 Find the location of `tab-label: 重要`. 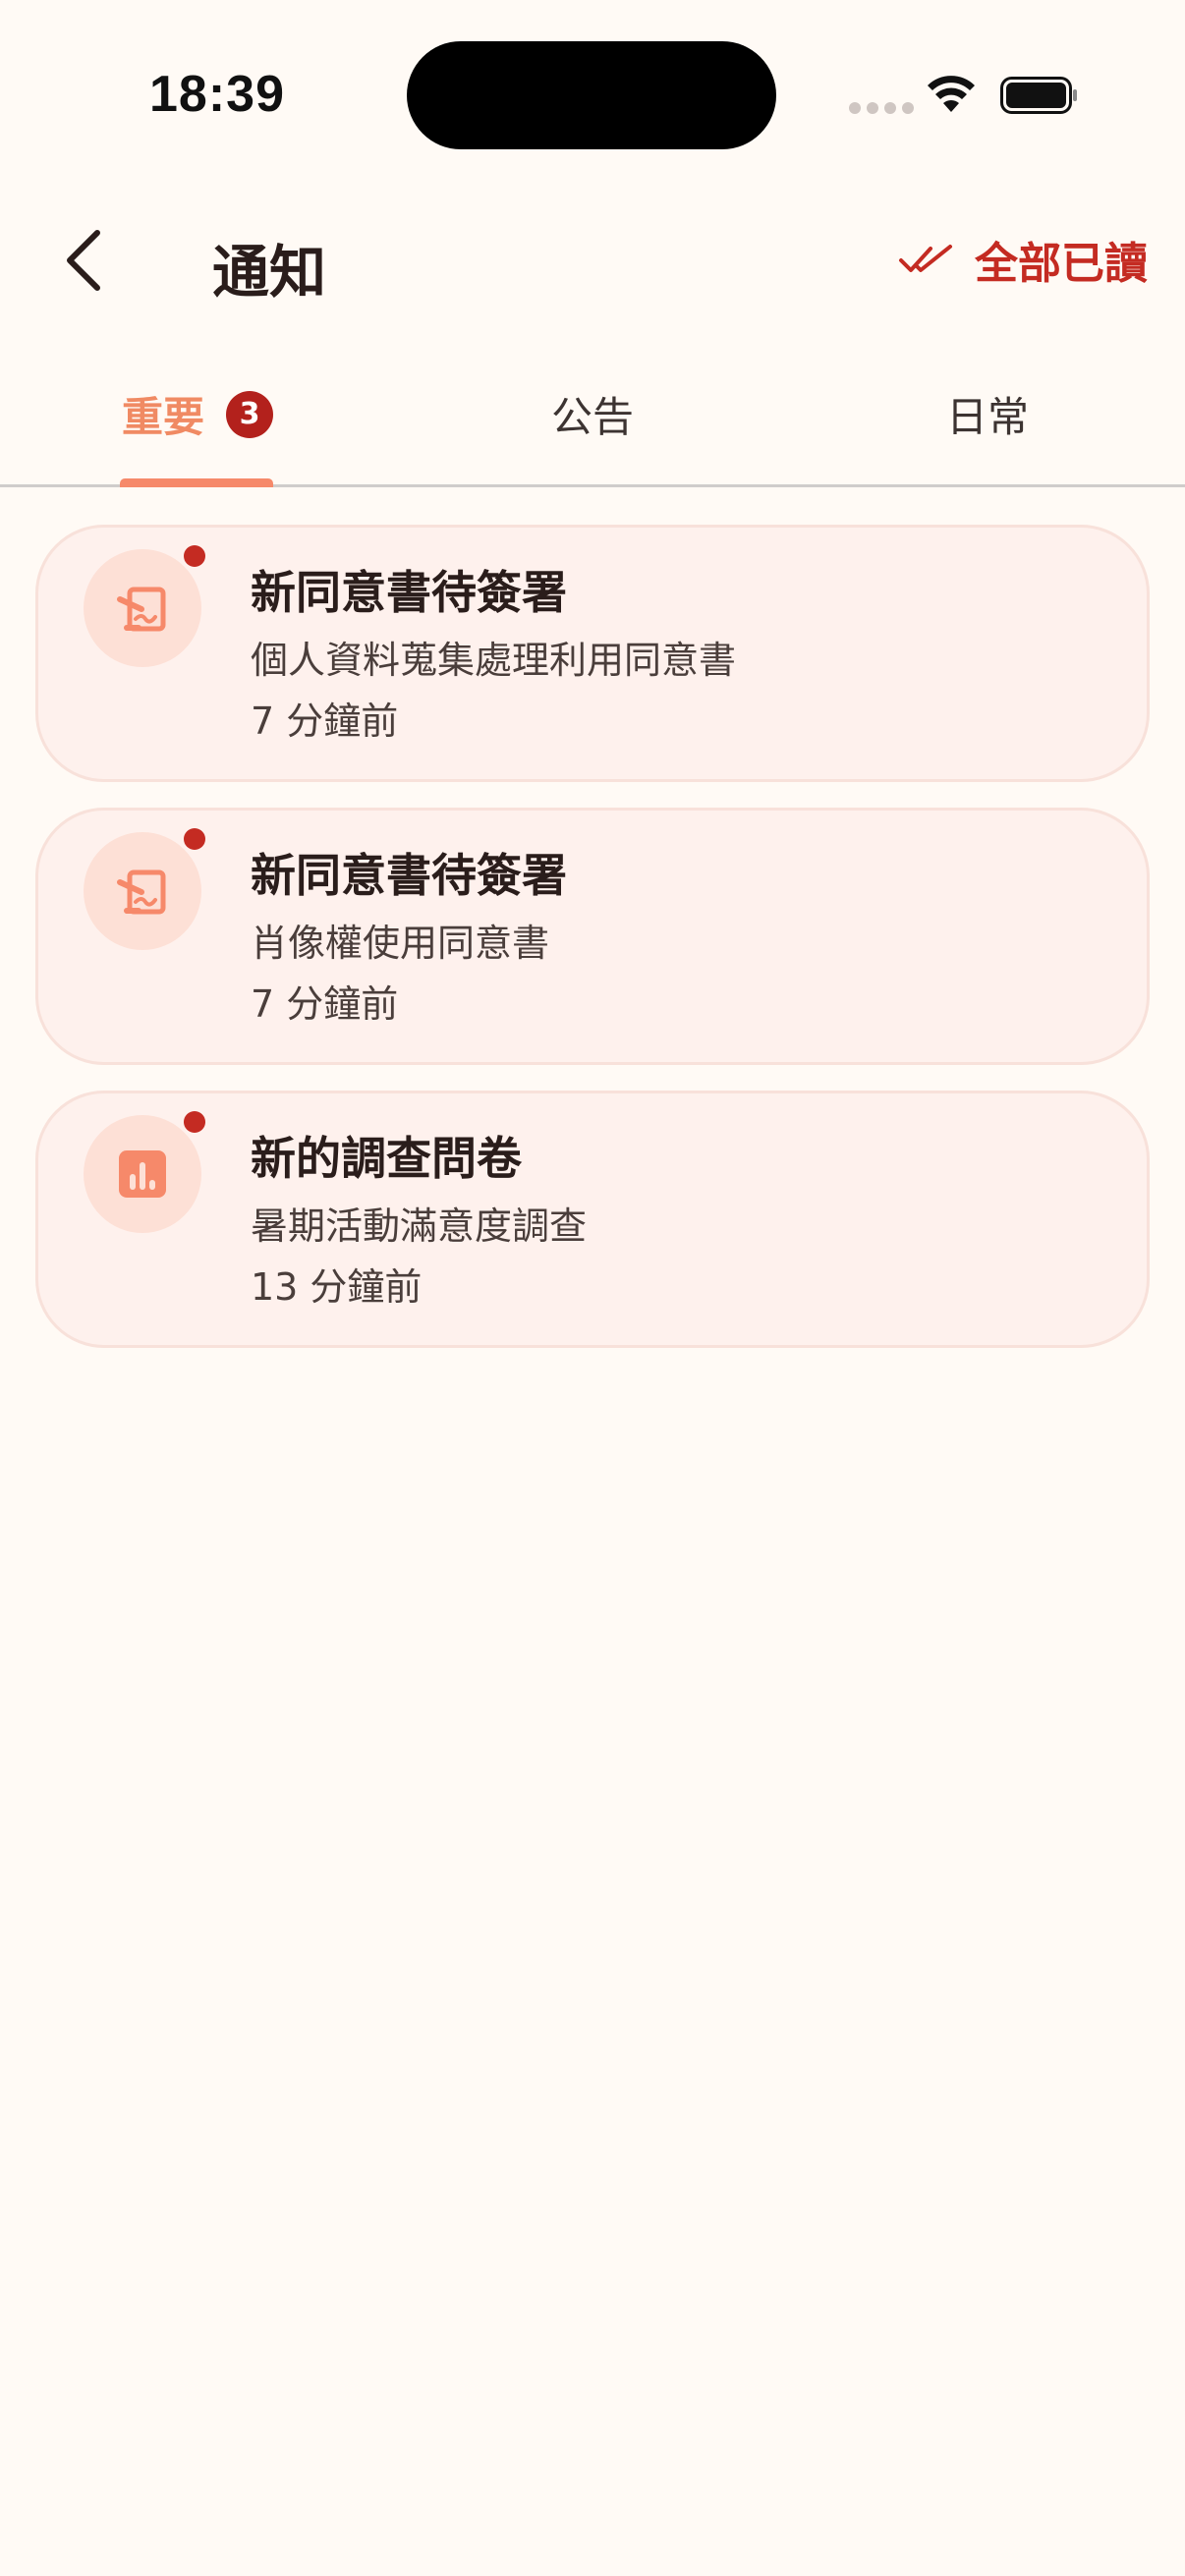

tab-label: 重要 is located at coordinates (163, 417).